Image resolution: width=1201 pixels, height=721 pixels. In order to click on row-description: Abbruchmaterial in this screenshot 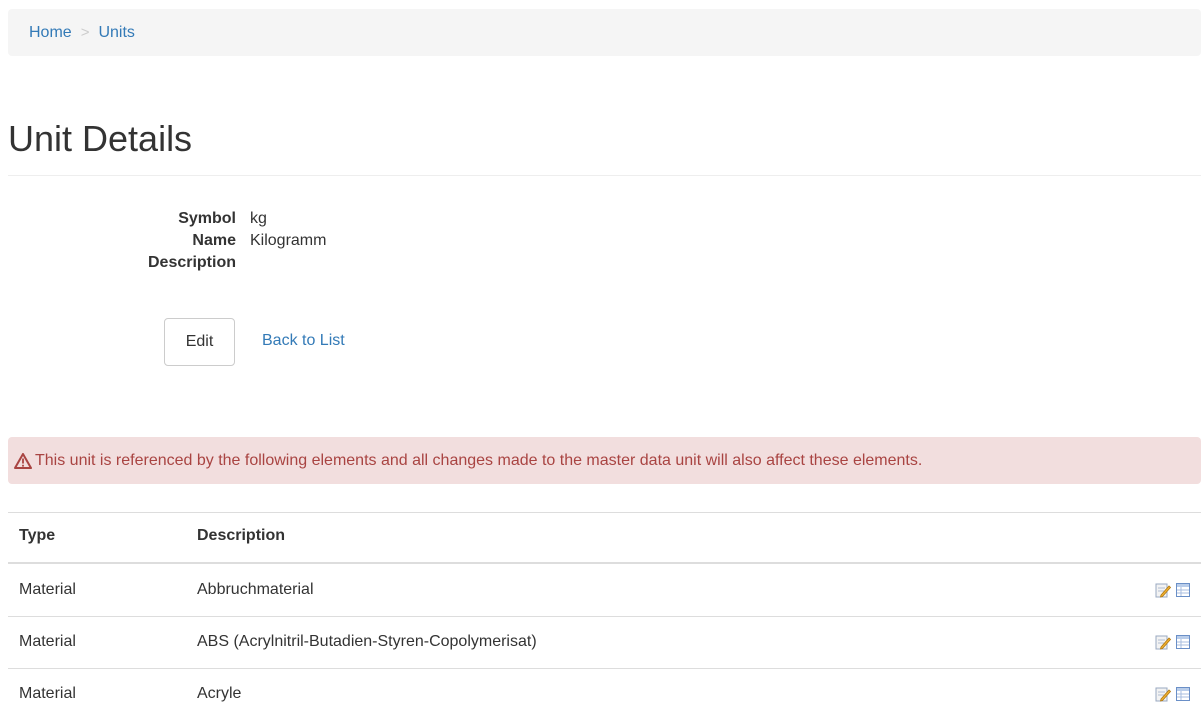, I will do `click(255, 589)`.